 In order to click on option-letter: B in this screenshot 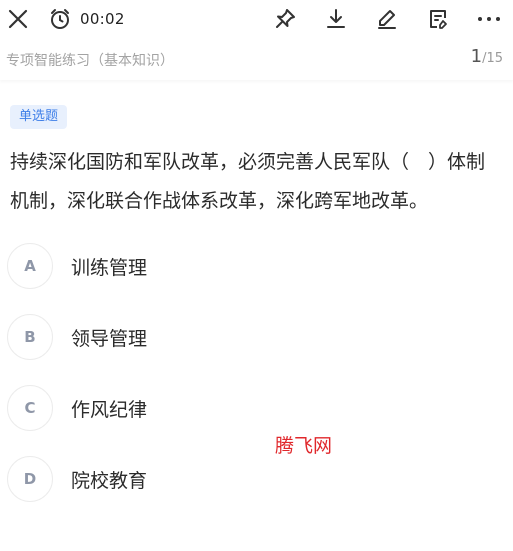, I will do `click(30, 337)`.